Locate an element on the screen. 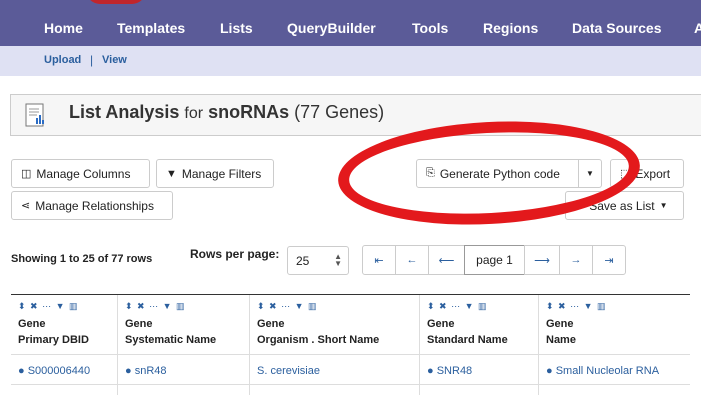 The width and height of the screenshot is (701, 395). first-page-icon: ⇤ is located at coordinates (379, 260).